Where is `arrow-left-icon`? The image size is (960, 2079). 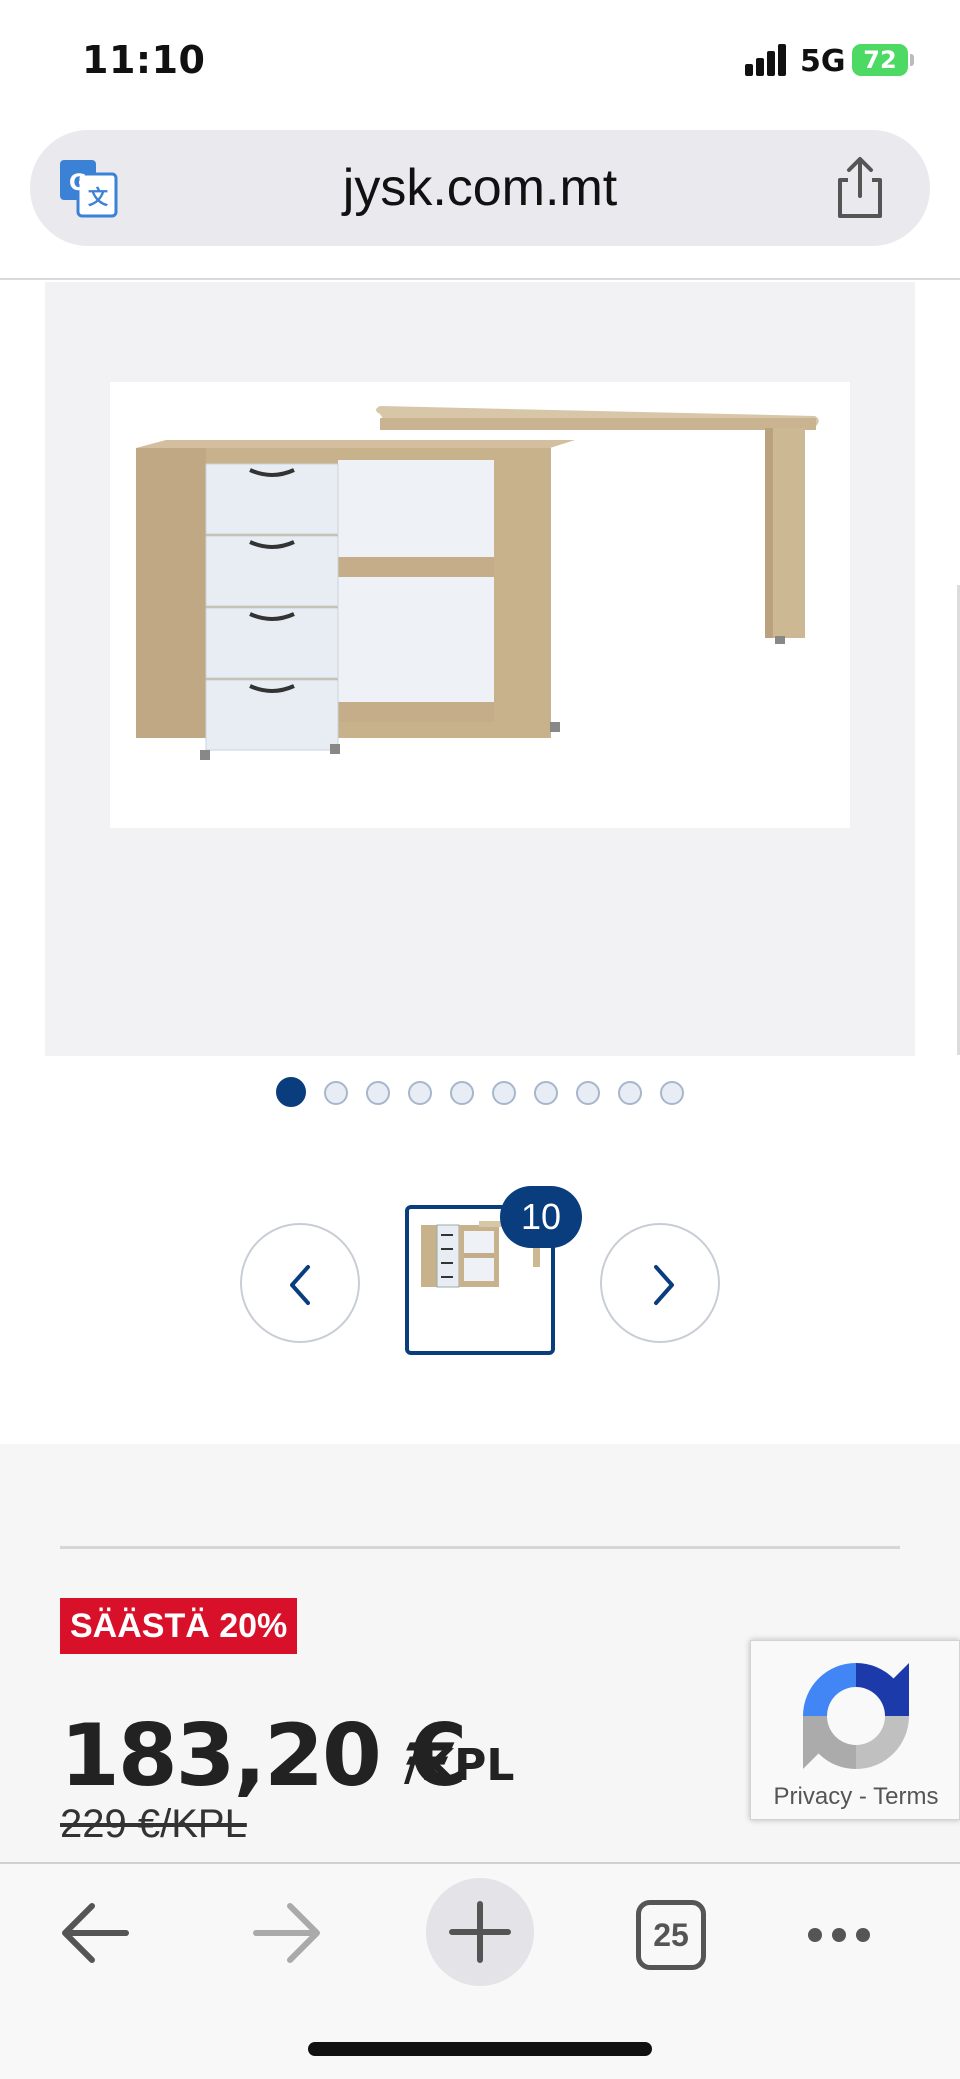
arrow-left-icon is located at coordinates (95, 1933).